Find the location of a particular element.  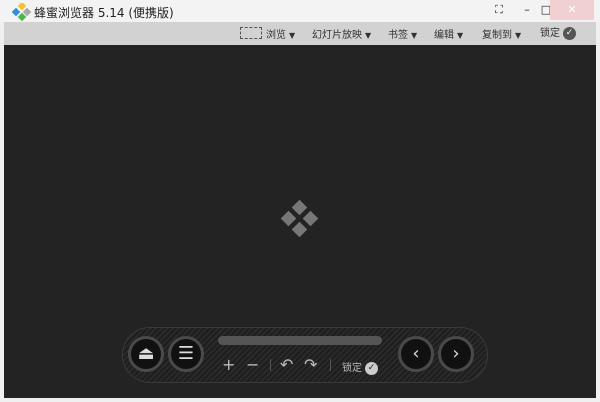

slideshow-menu: 幻灯片放映 ▼ is located at coordinates (341, 33).